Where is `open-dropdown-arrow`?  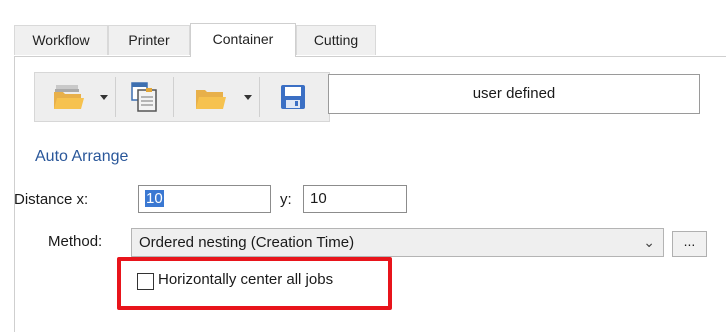
open-dropdown-arrow is located at coordinates (104, 97).